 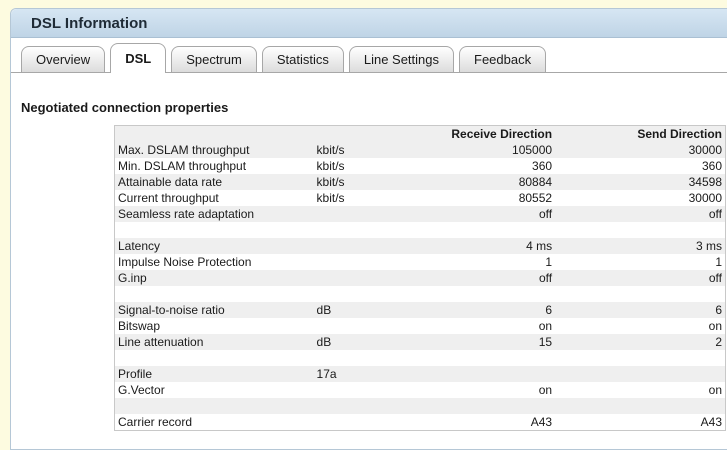 What do you see at coordinates (486, 134) in the screenshot?
I see `header-receive-direction: Receive Direction` at bounding box center [486, 134].